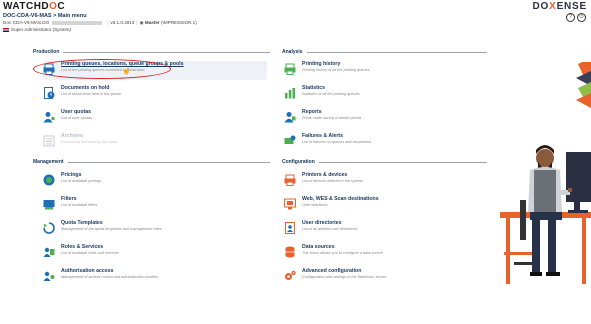 This screenshot has width=591, height=324. Describe the element at coordinates (290, 179) in the screenshot. I see `printer-device-icon` at that location.